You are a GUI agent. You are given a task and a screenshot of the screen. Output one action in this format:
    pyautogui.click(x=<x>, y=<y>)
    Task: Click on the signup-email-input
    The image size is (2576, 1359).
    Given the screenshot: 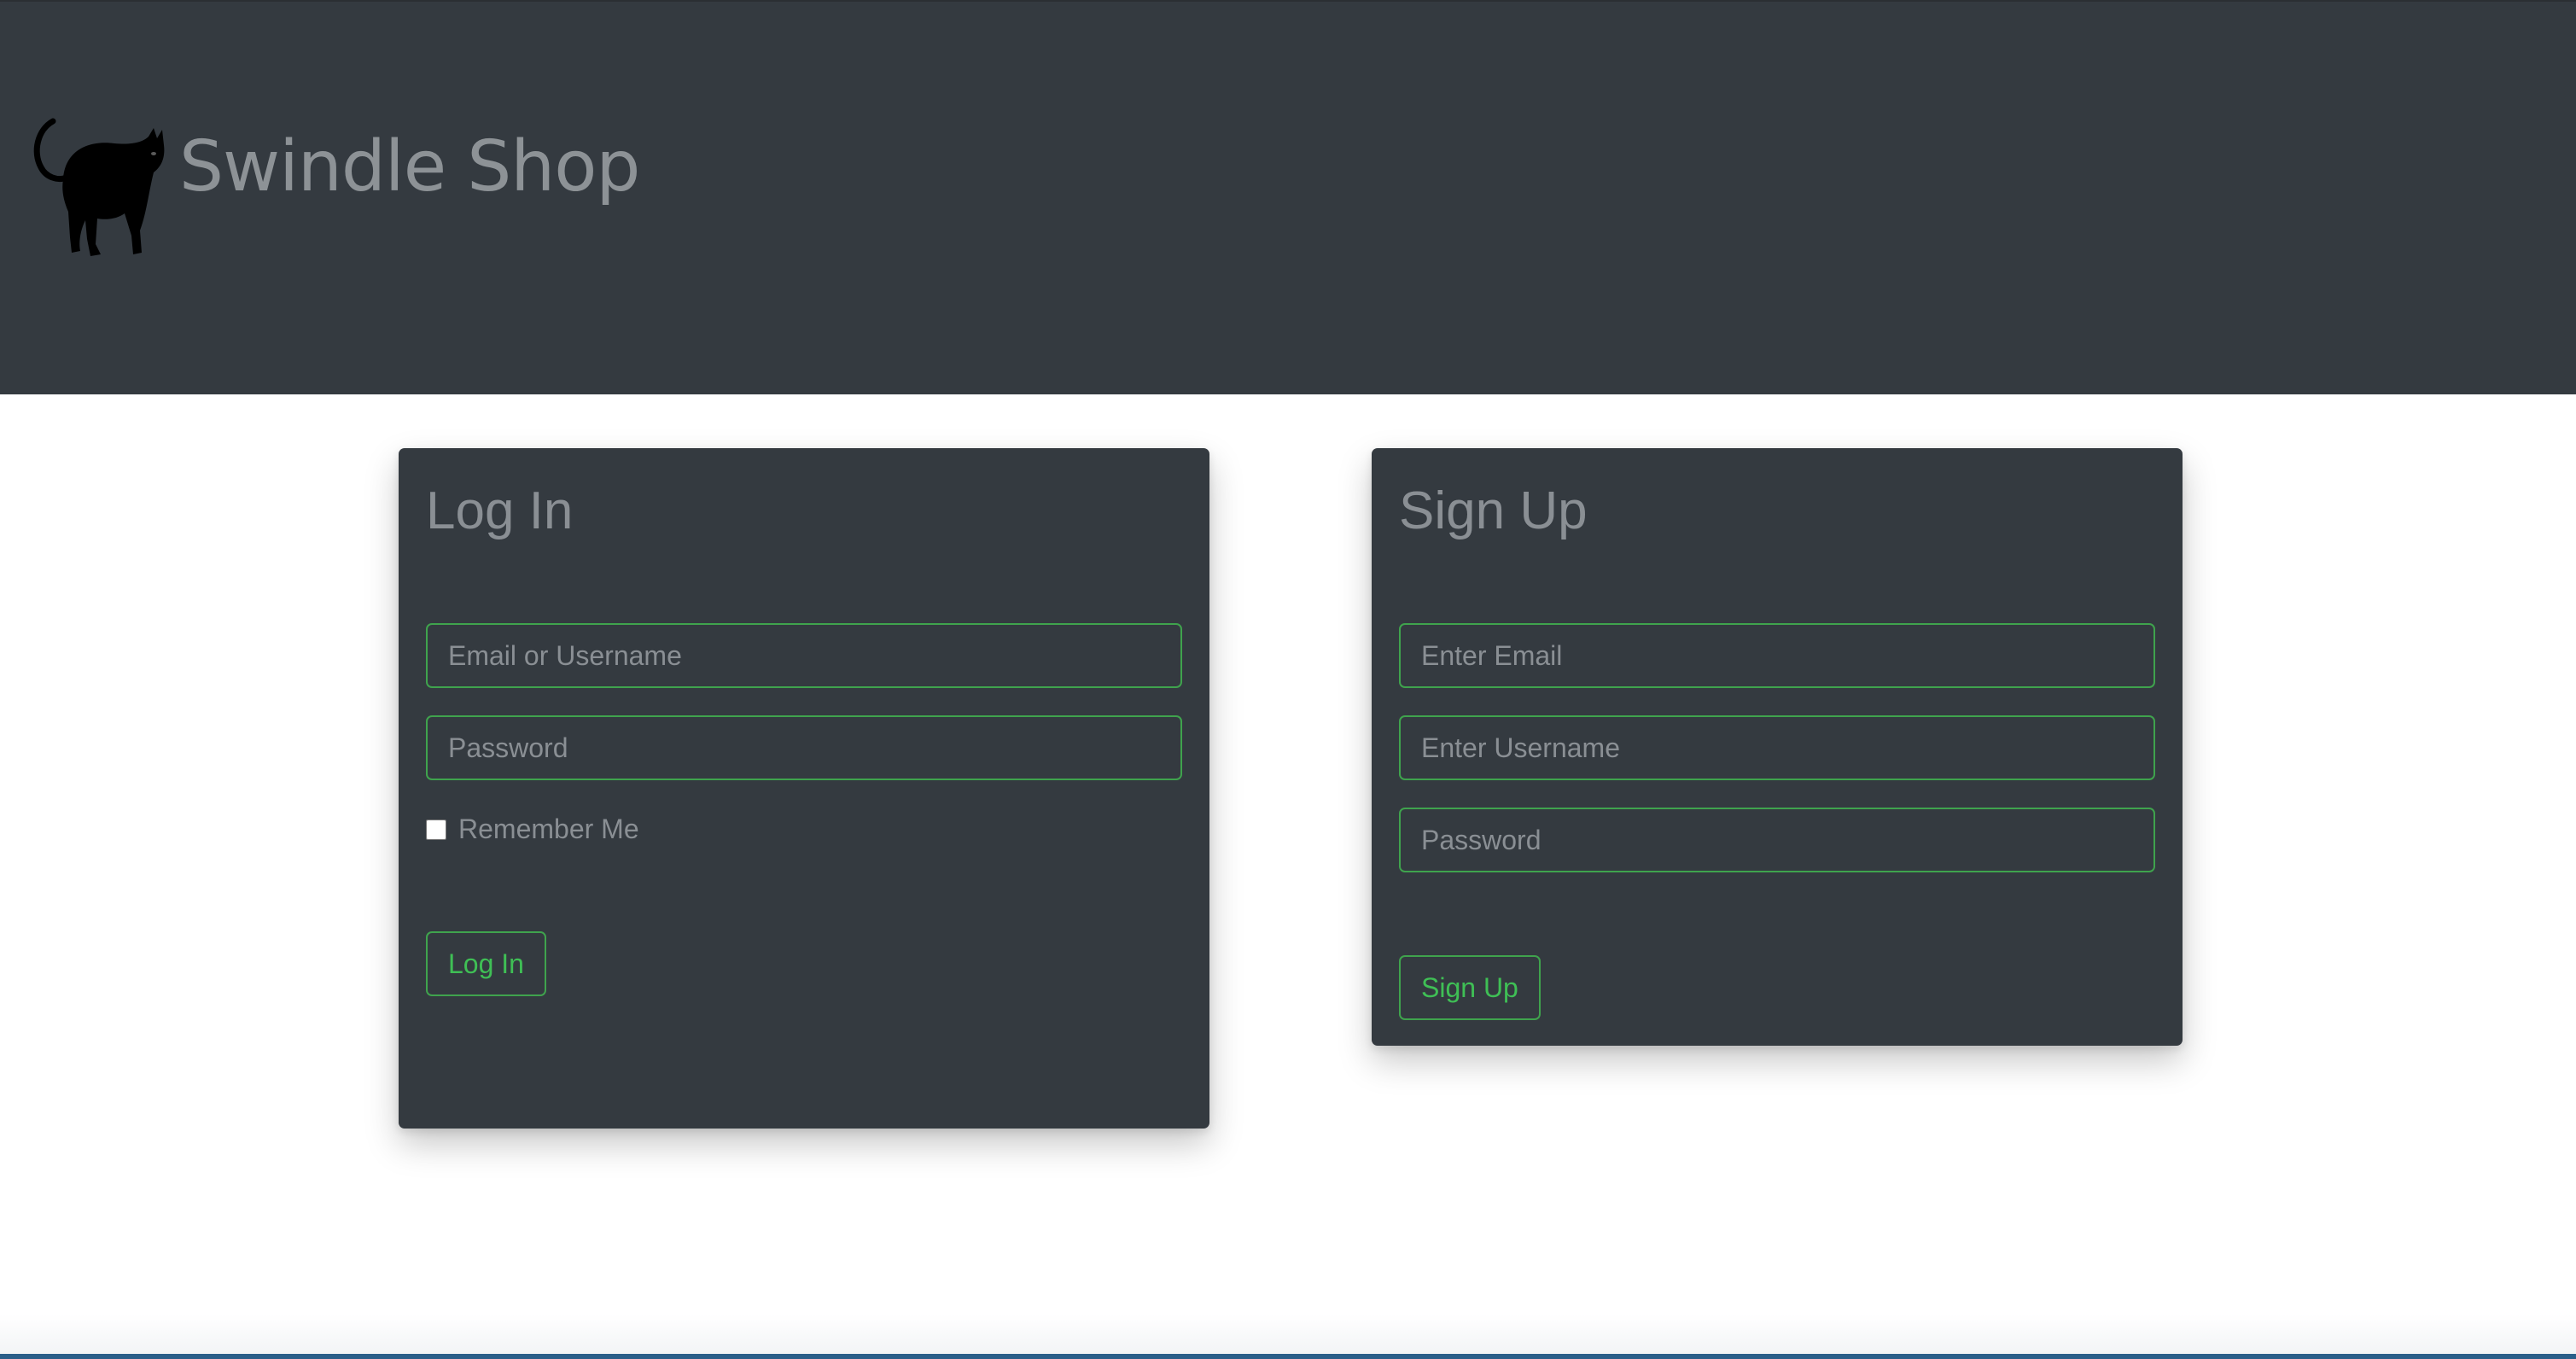 What is the action you would take?
    pyautogui.click(x=1777, y=656)
    